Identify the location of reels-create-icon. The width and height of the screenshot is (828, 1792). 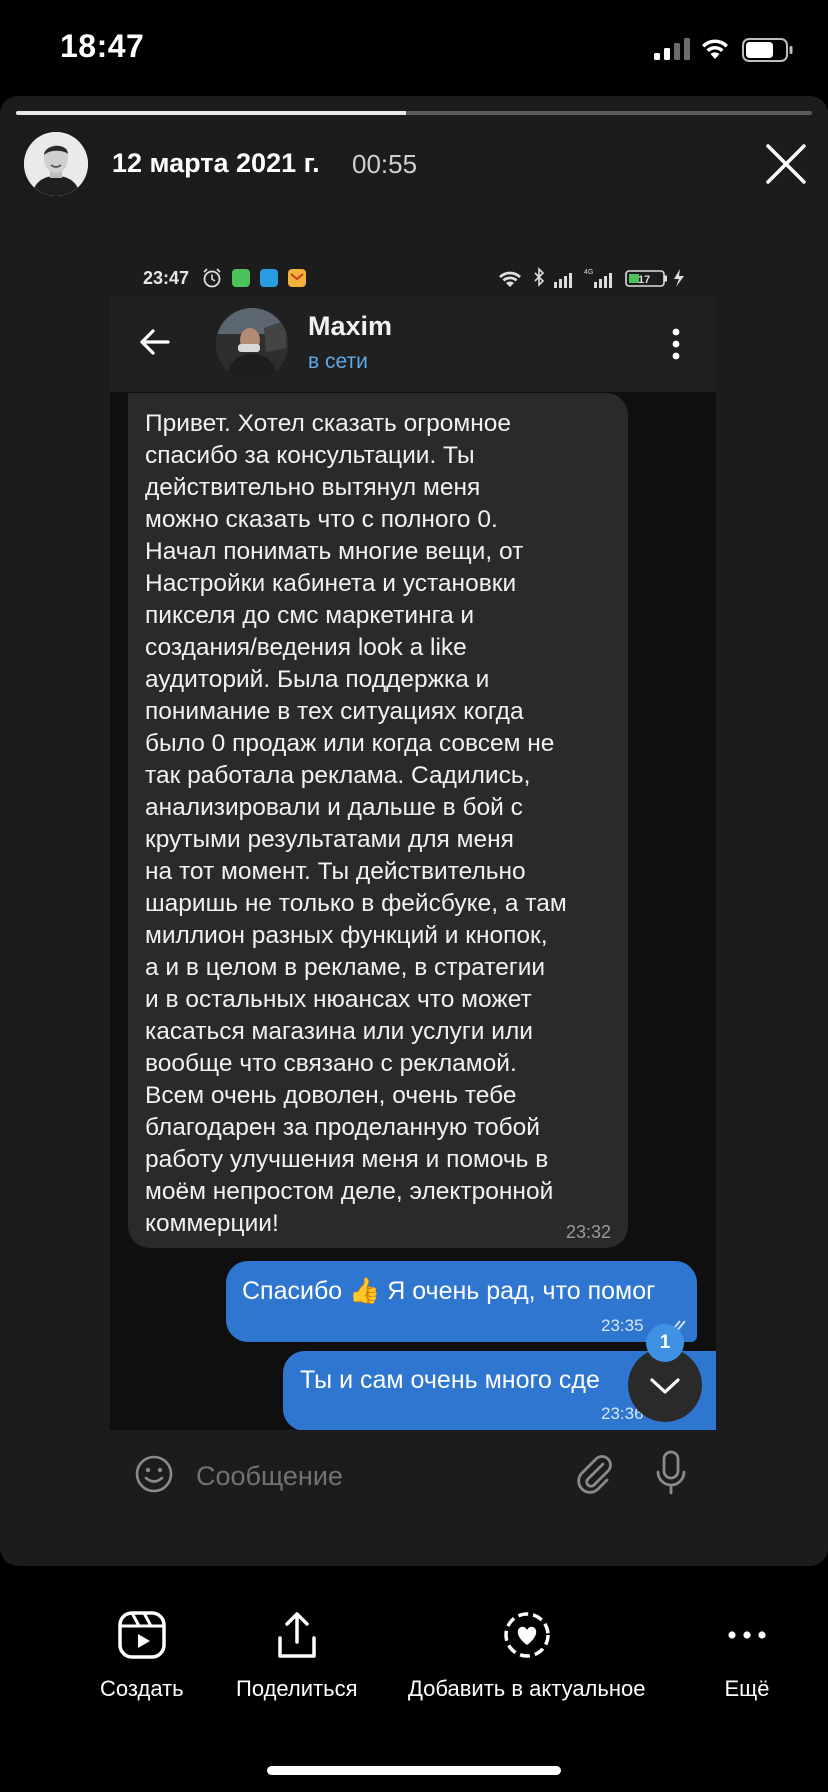
(142, 1635).